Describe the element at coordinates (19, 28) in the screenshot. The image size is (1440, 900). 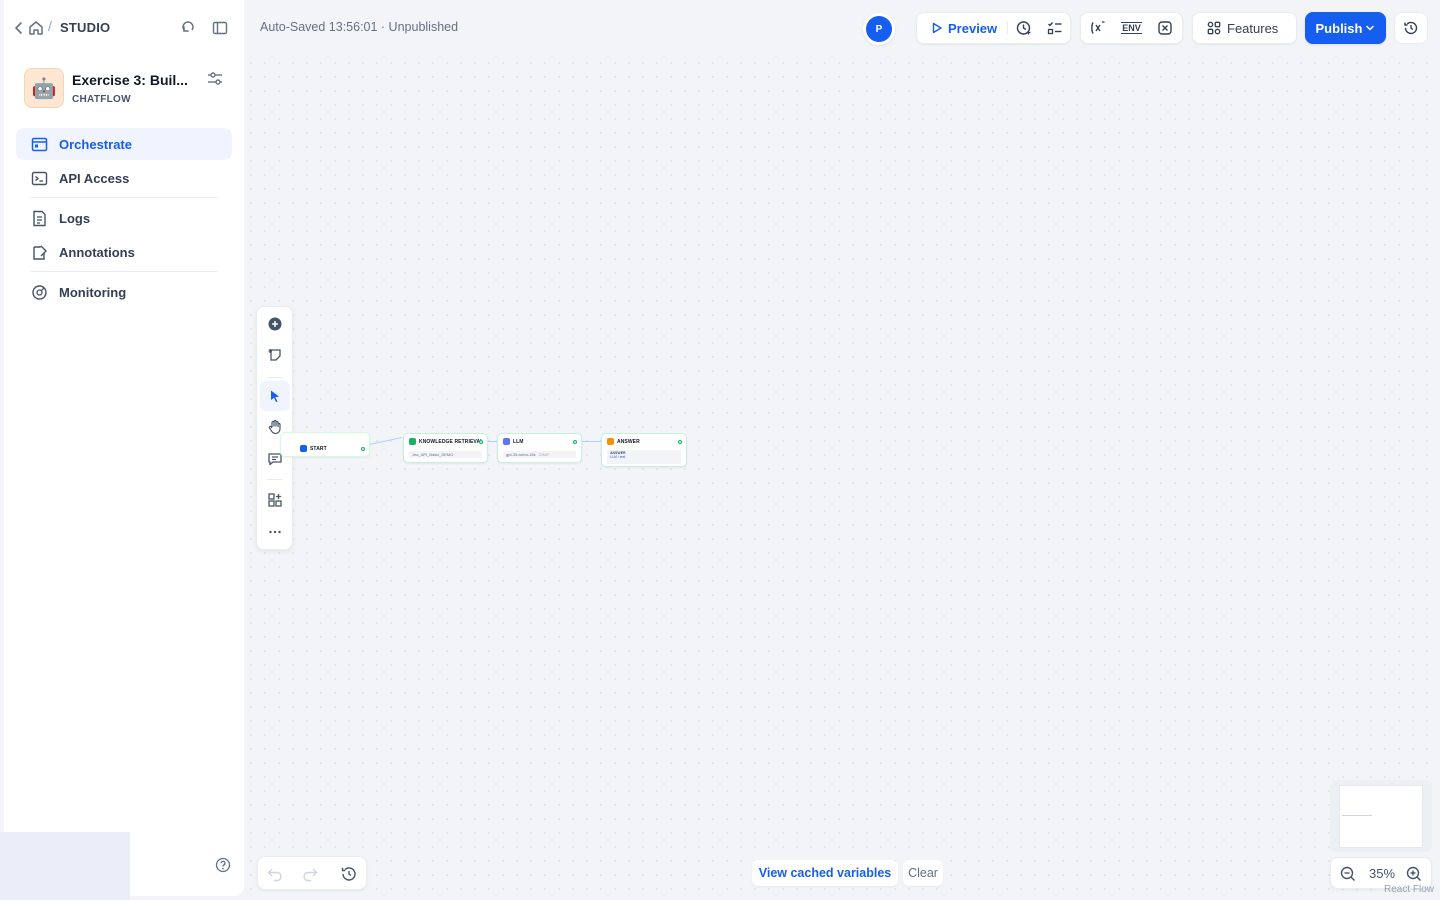
I see `chevron-left-icon` at that location.